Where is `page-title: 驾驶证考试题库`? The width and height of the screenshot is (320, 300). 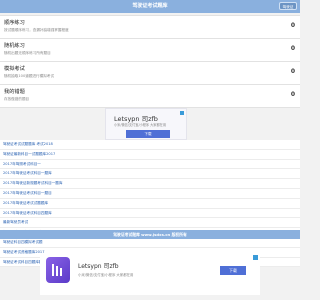
page-title: 驾驶证考试题库 is located at coordinates (150, 6).